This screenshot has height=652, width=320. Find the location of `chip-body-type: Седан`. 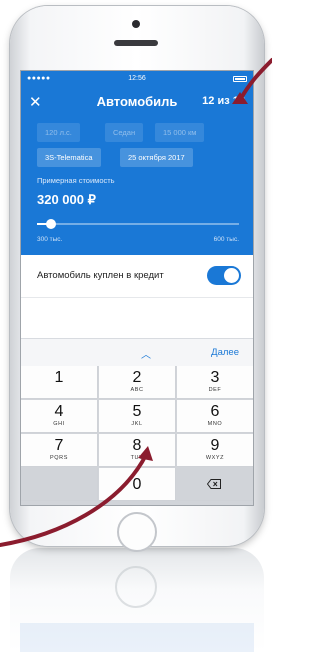

chip-body-type: Седан is located at coordinates (124, 132).